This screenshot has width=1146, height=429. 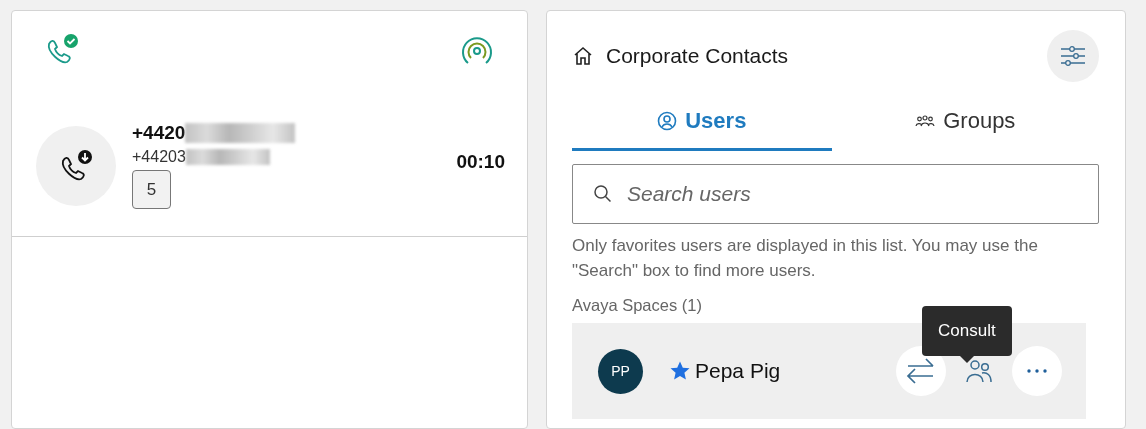 What do you see at coordinates (159, 157) in the screenshot?
I see `caller-number-secondary: +44203` at bounding box center [159, 157].